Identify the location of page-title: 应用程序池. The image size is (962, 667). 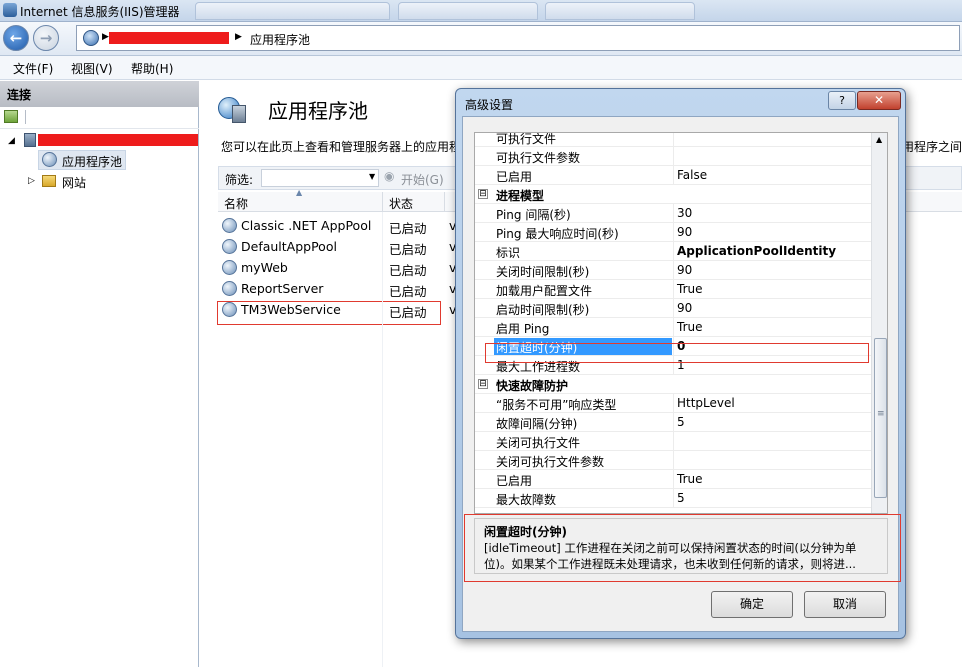
(318, 111).